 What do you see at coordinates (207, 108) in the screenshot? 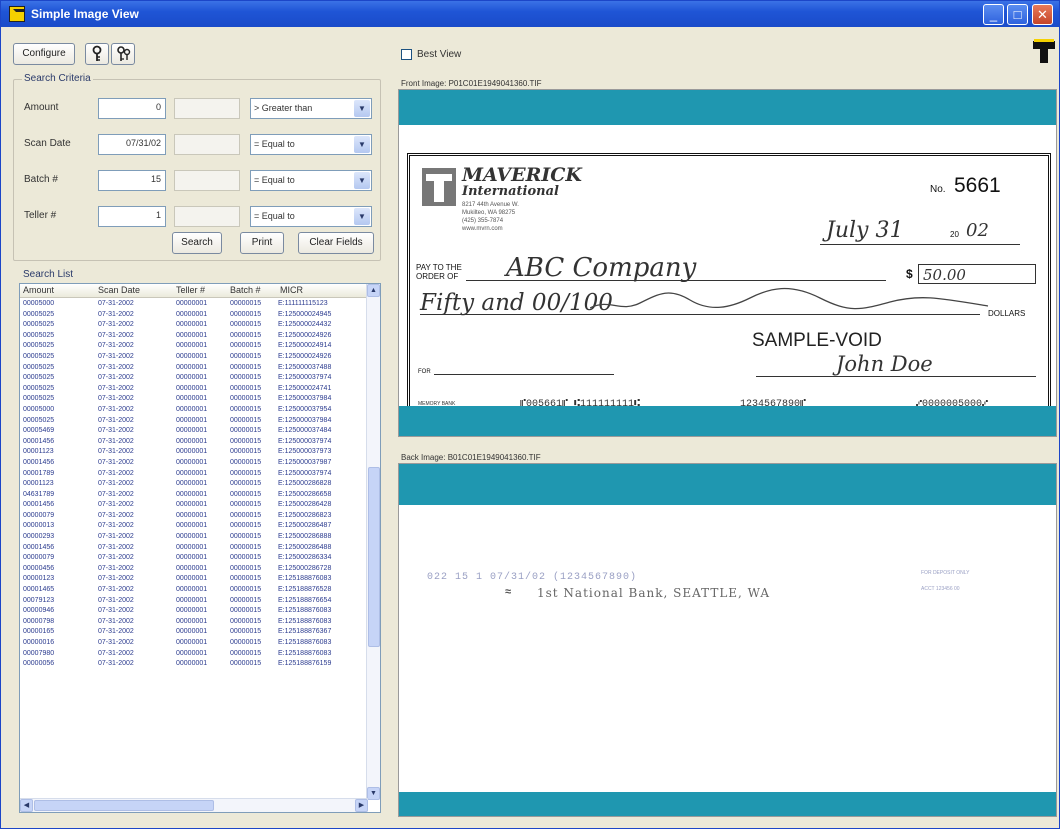
I see `amount-input-max` at bounding box center [207, 108].